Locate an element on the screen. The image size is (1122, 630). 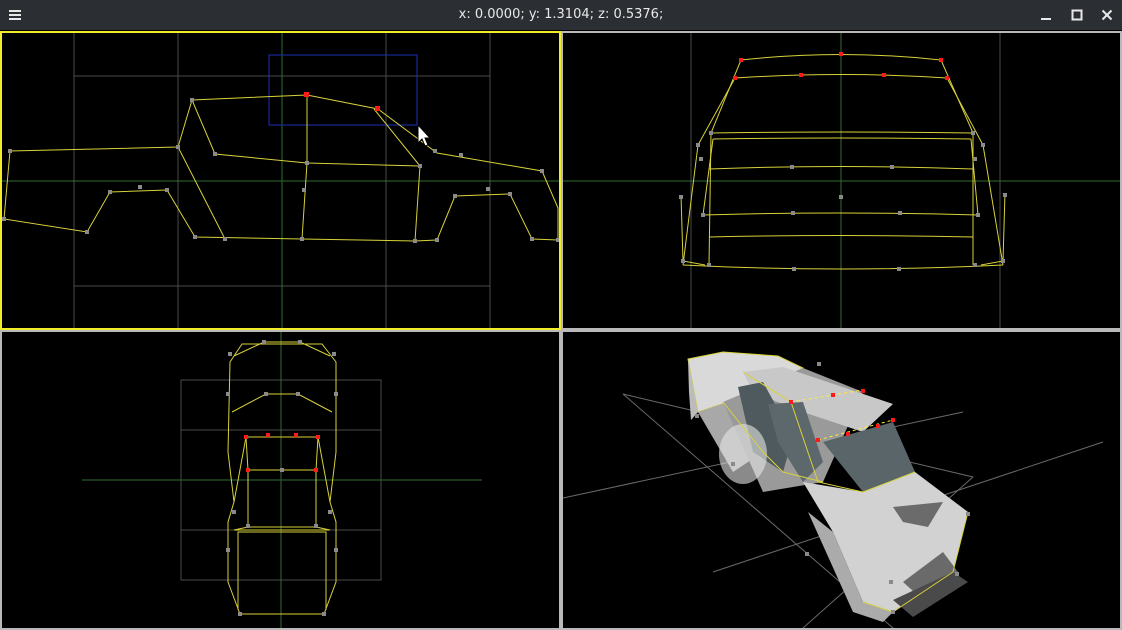
front-vertices is located at coordinates (843, 201).